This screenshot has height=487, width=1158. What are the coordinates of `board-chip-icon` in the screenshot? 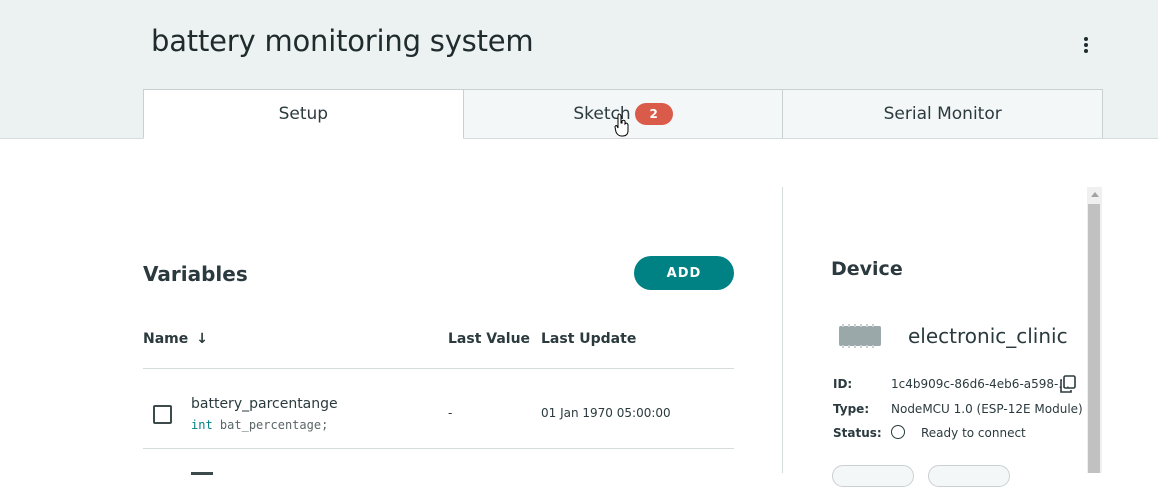 It's located at (860, 336).